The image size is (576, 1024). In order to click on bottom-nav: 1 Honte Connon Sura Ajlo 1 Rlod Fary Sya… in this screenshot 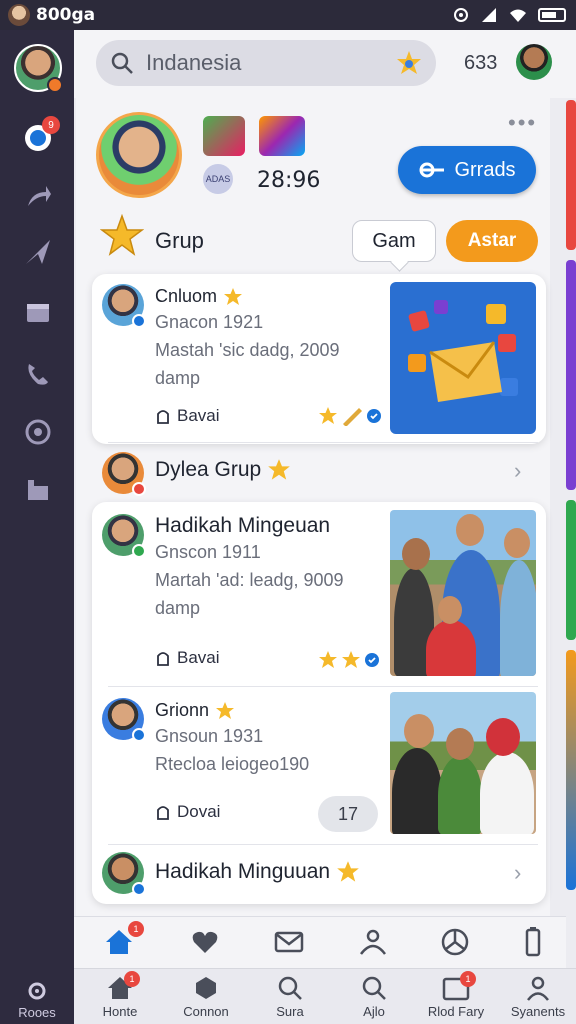, I will do `click(325, 996)`.